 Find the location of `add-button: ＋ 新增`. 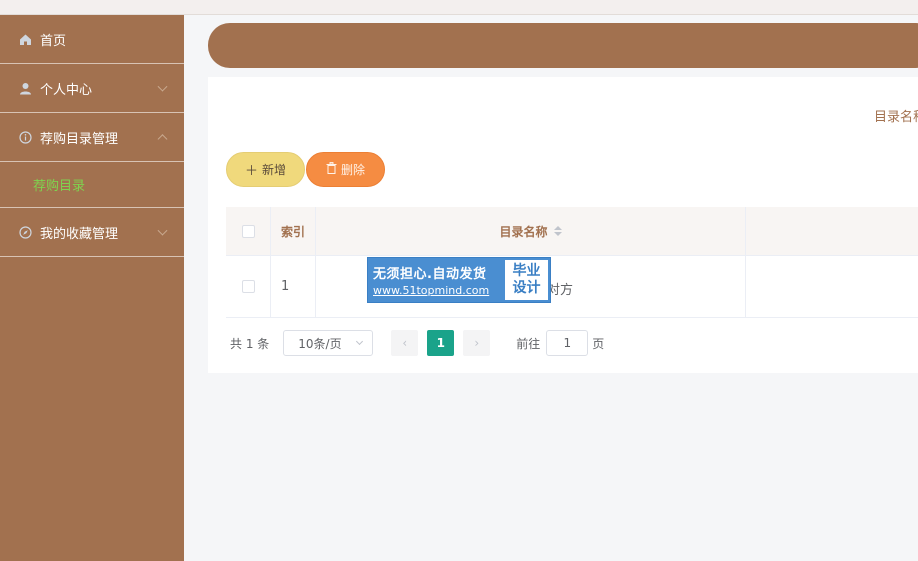

add-button: ＋ 新增 is located at coordinates (265, 169).